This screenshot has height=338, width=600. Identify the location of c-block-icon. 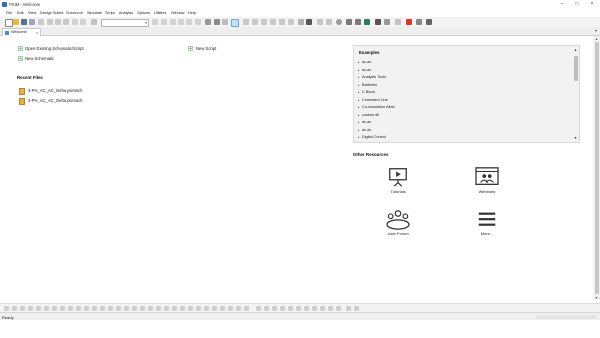
(258, 308).